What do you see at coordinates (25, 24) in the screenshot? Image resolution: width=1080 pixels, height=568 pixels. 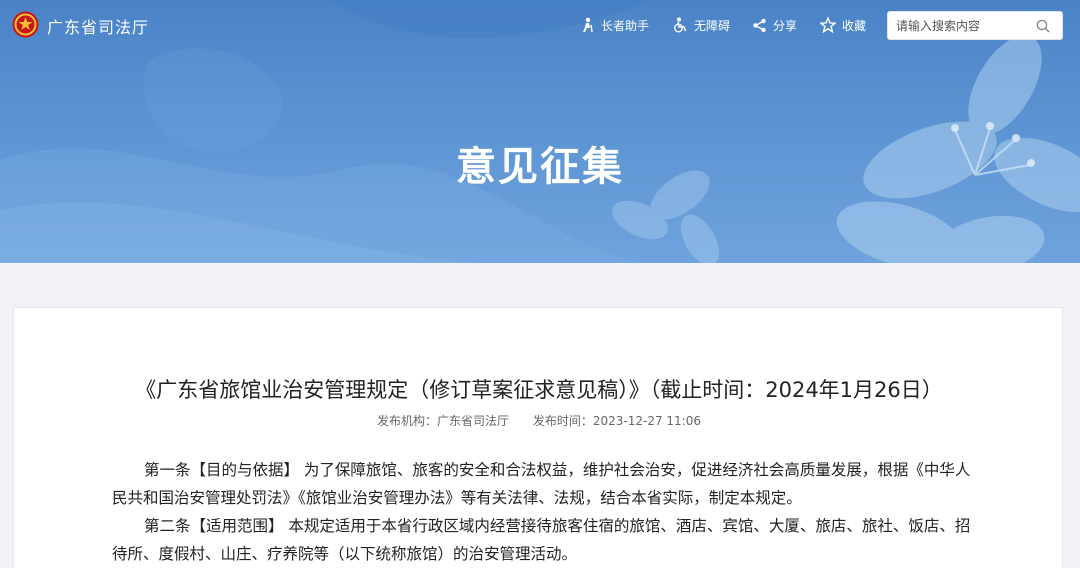 I see `national-emblem-icon` at bounding box center [25, 24].